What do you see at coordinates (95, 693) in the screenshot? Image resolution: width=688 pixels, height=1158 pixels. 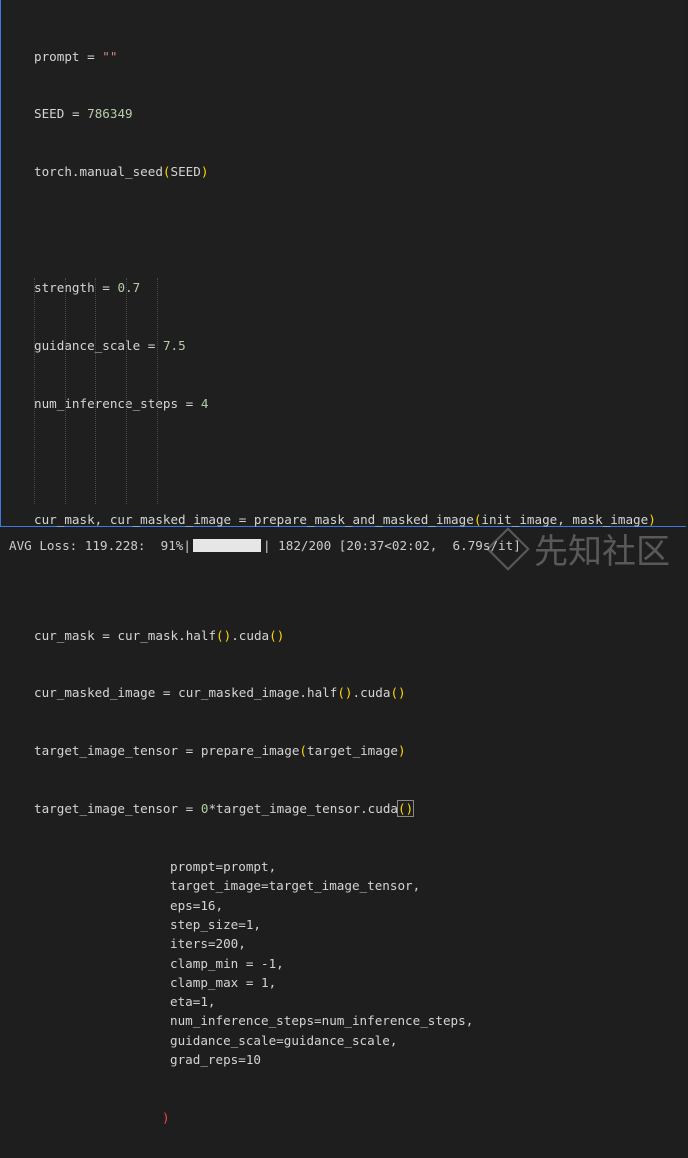 I see `token-var: cur_masked_image` at bounding box center [95, 693].